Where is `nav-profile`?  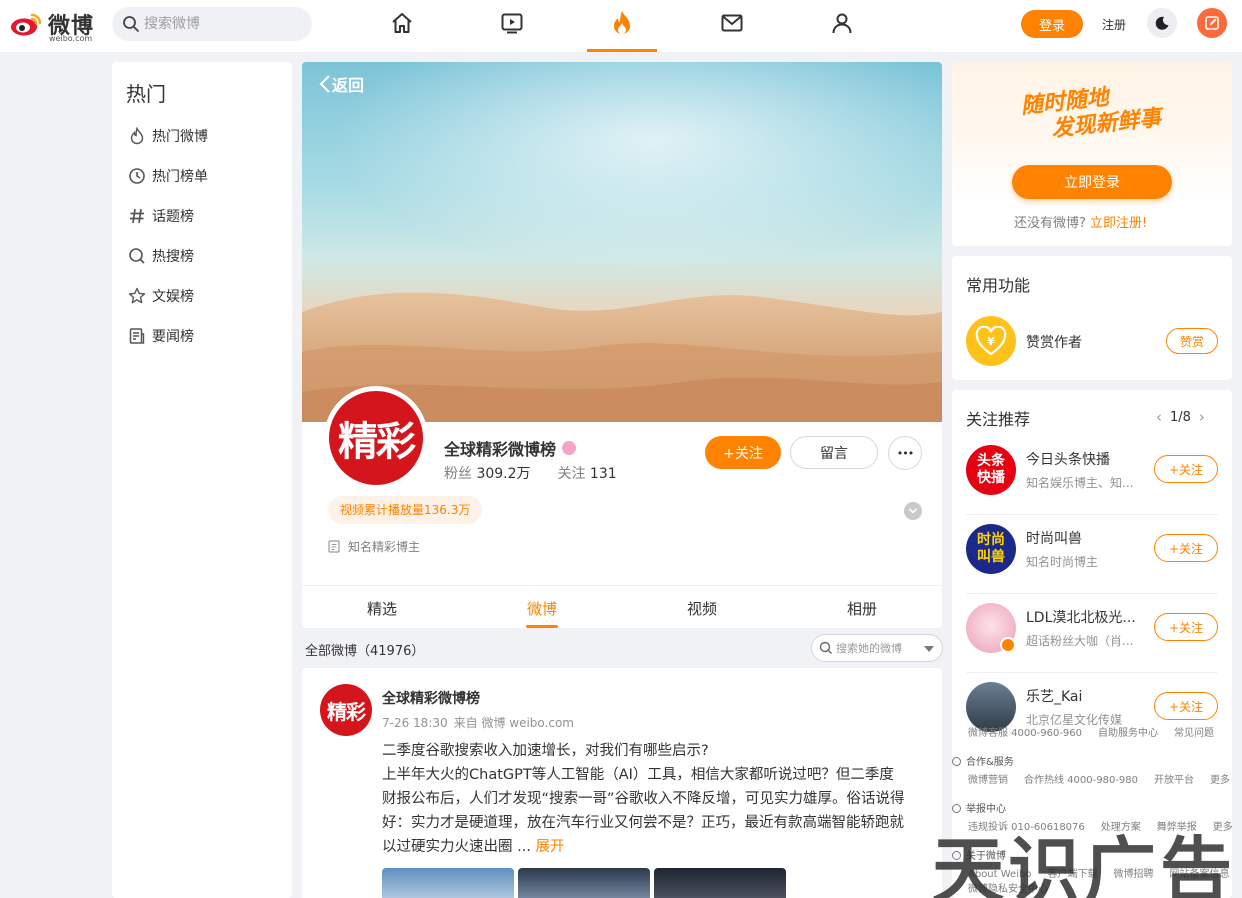
nav-profile is located at coordinates (842, 23).